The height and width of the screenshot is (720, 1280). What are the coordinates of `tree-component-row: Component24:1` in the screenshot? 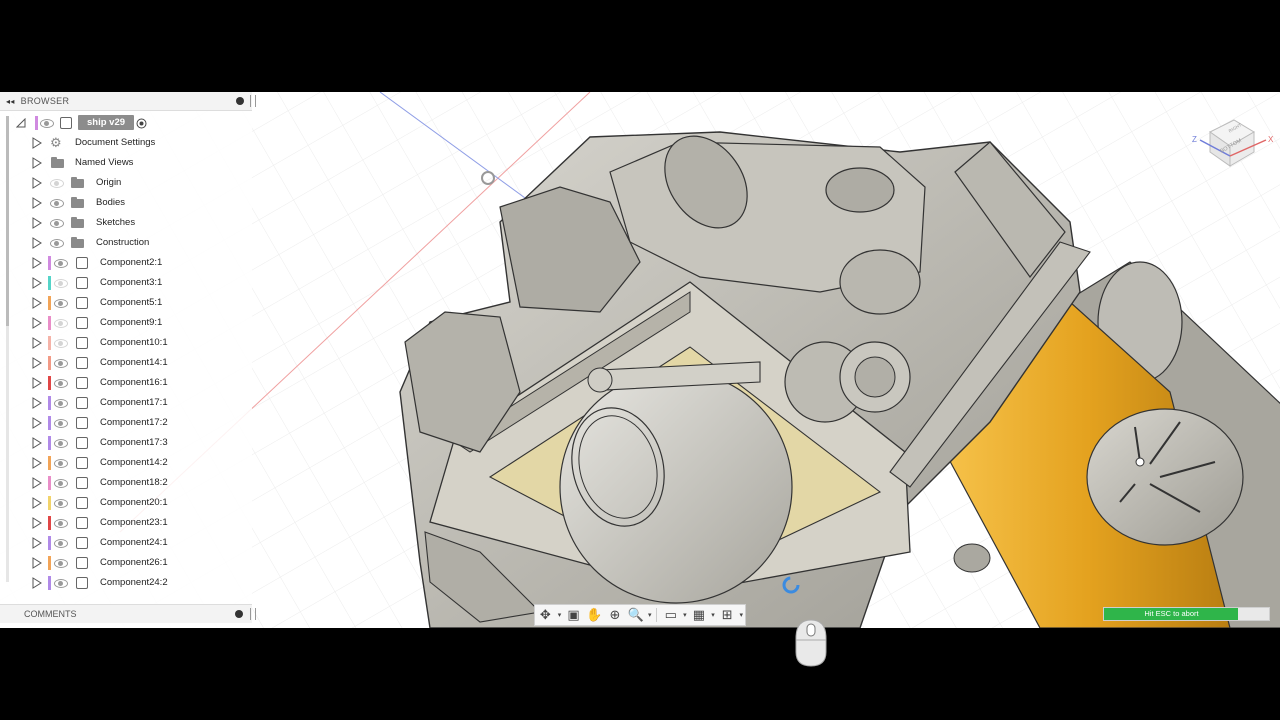 It's located at (125, 543).